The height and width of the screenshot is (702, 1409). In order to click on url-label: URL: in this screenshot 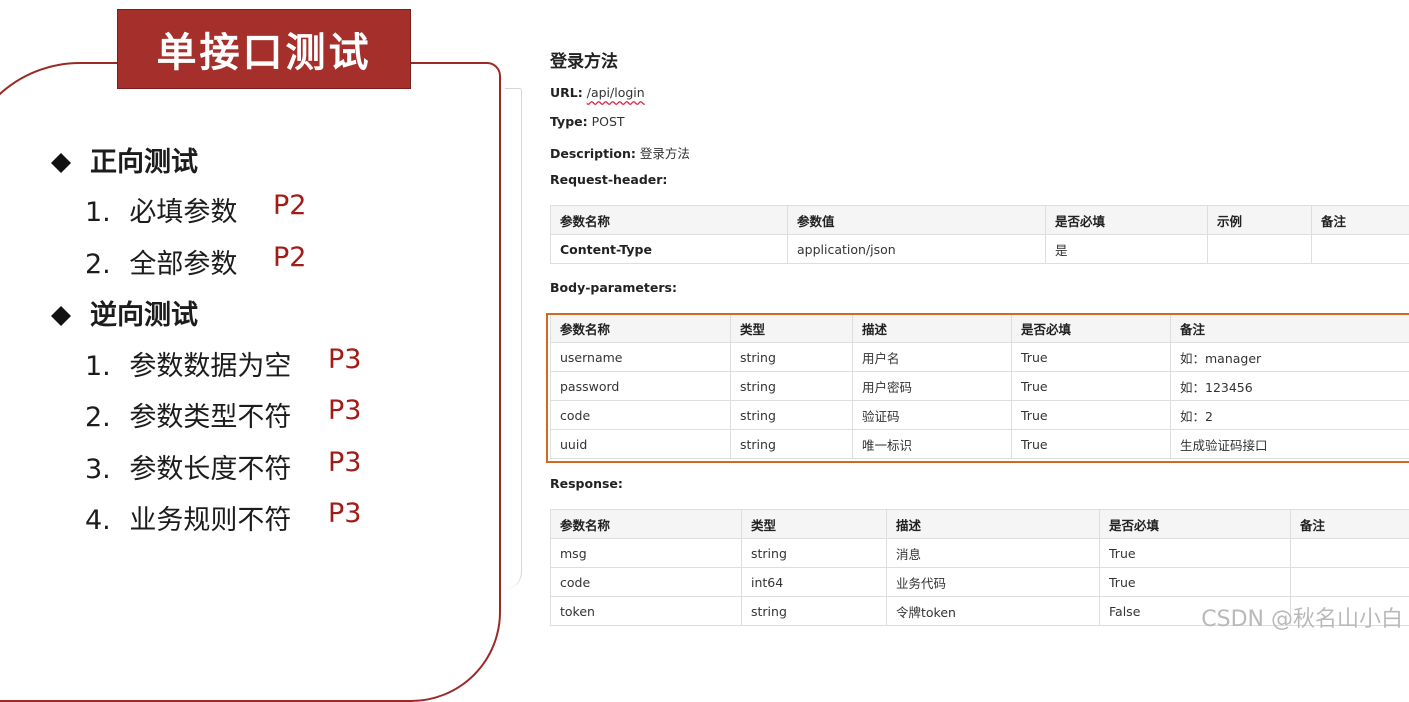, I will do `click(566, 92)`.